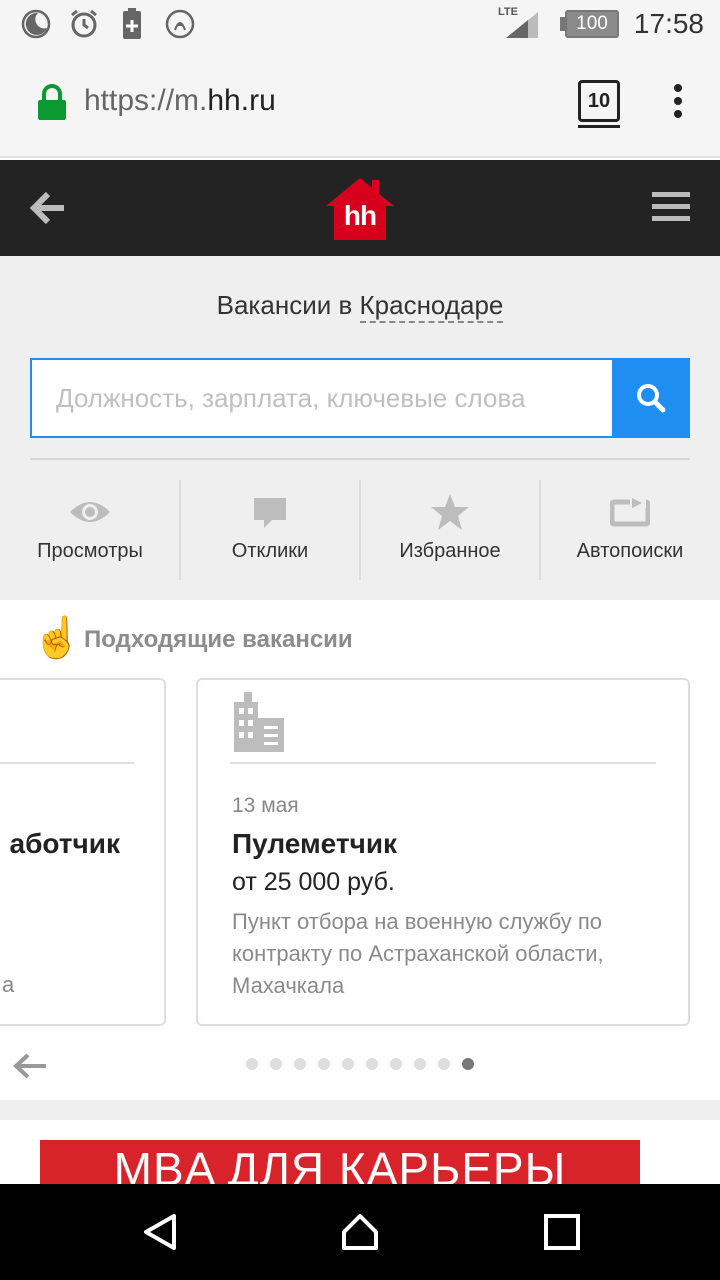 This screenshot has height=1280, width=720. I want to click on system-nav-bar, so click(360, 1232).